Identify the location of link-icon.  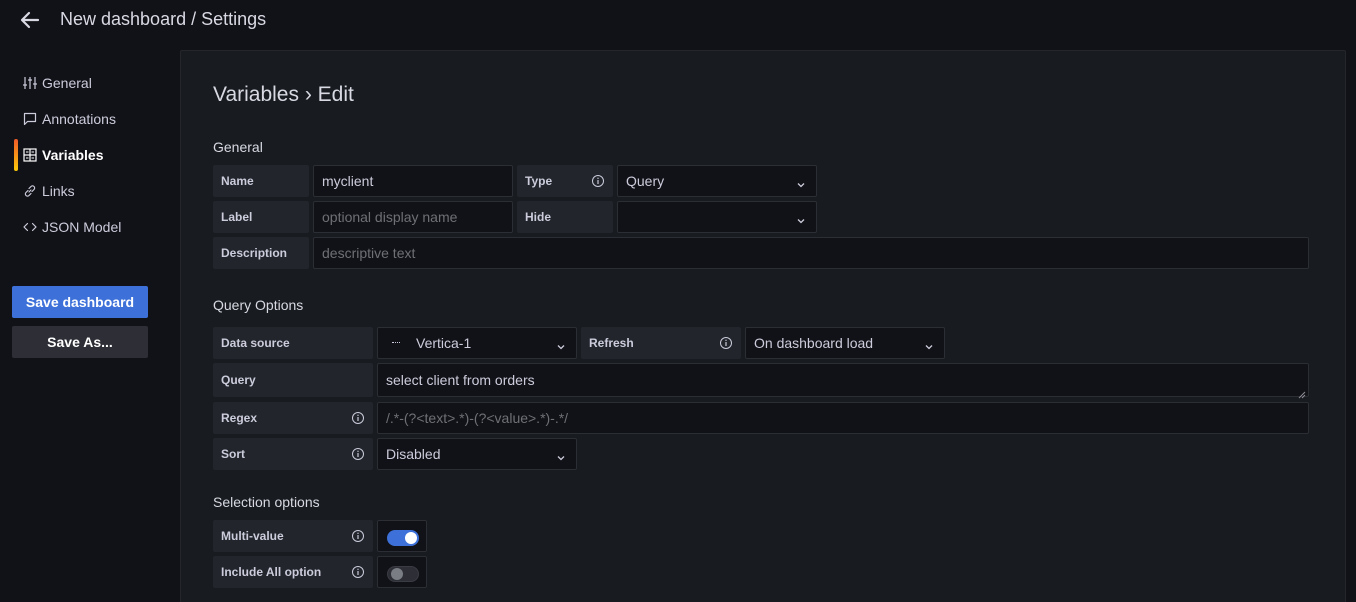
(30, 191).